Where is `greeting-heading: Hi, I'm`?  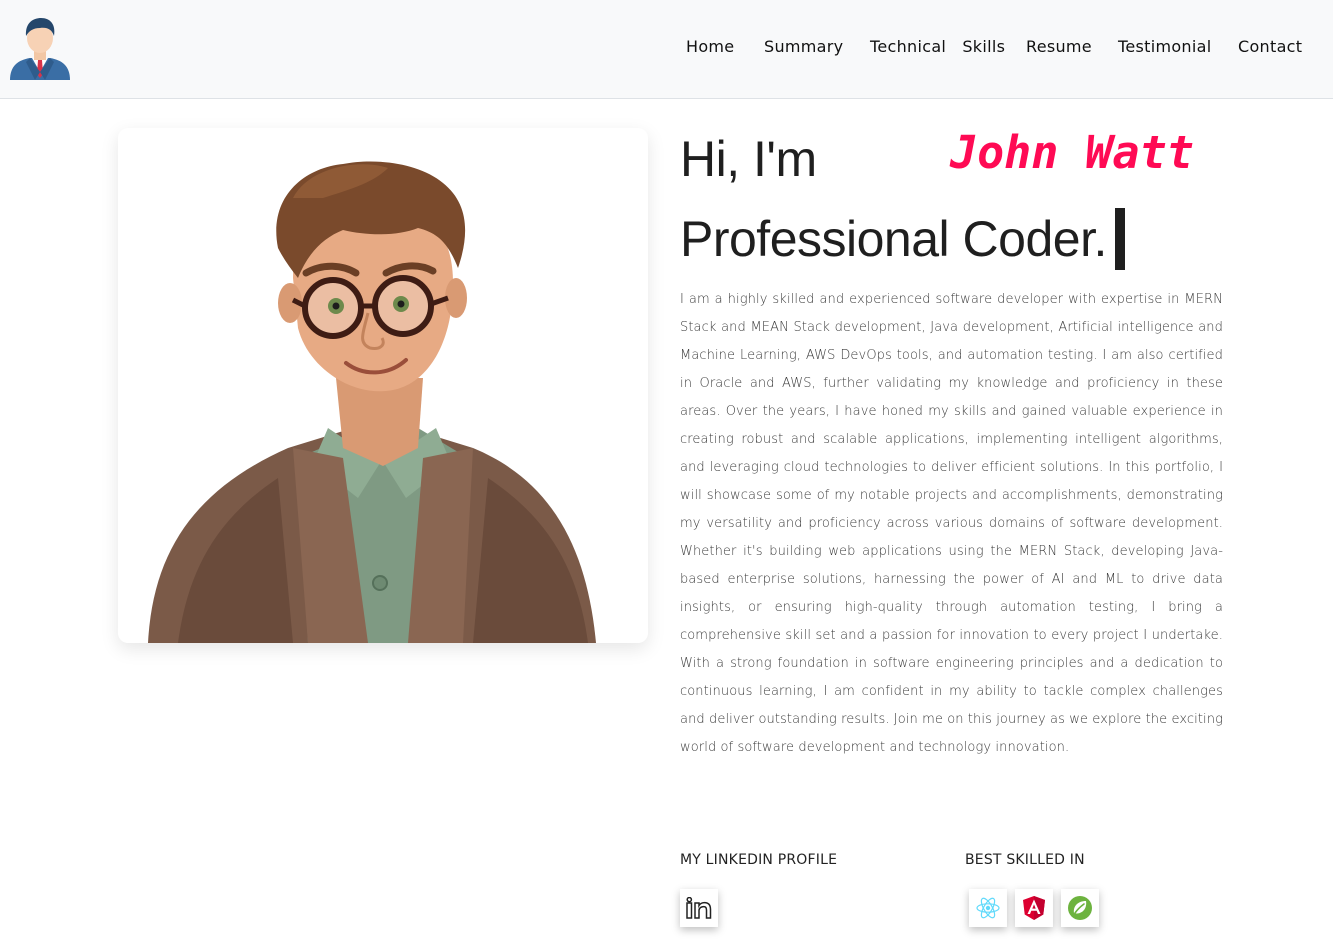
greeting-heading: Hi, I'm is located at coordinates (748, 159).